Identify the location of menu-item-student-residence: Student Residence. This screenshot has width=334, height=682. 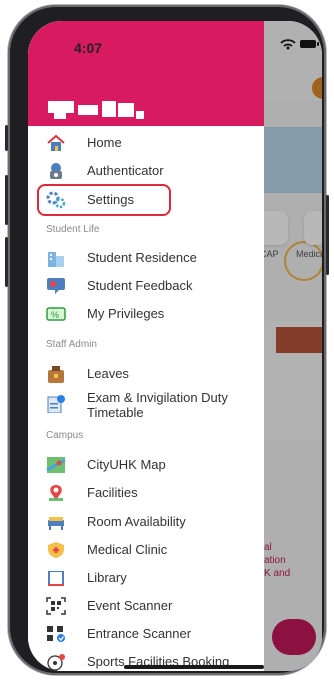
(146, 258).